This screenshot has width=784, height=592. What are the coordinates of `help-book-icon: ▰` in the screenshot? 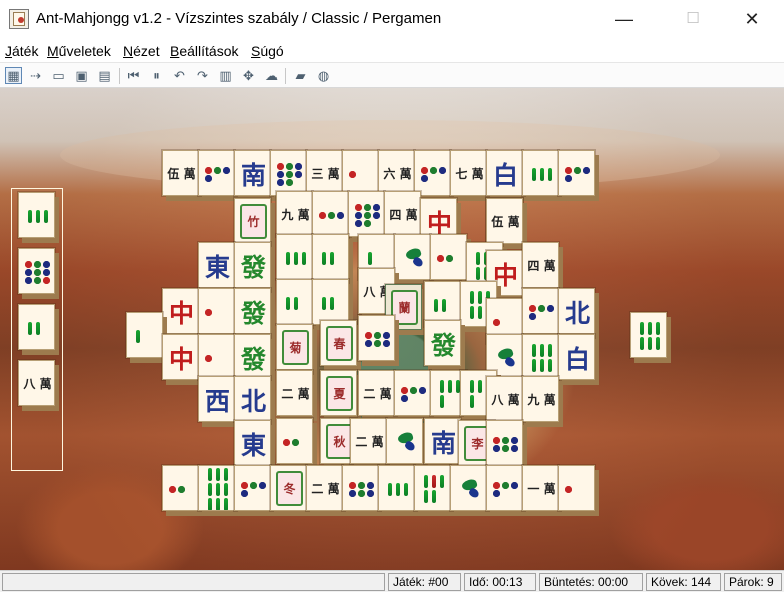 It's located at (300, 75).